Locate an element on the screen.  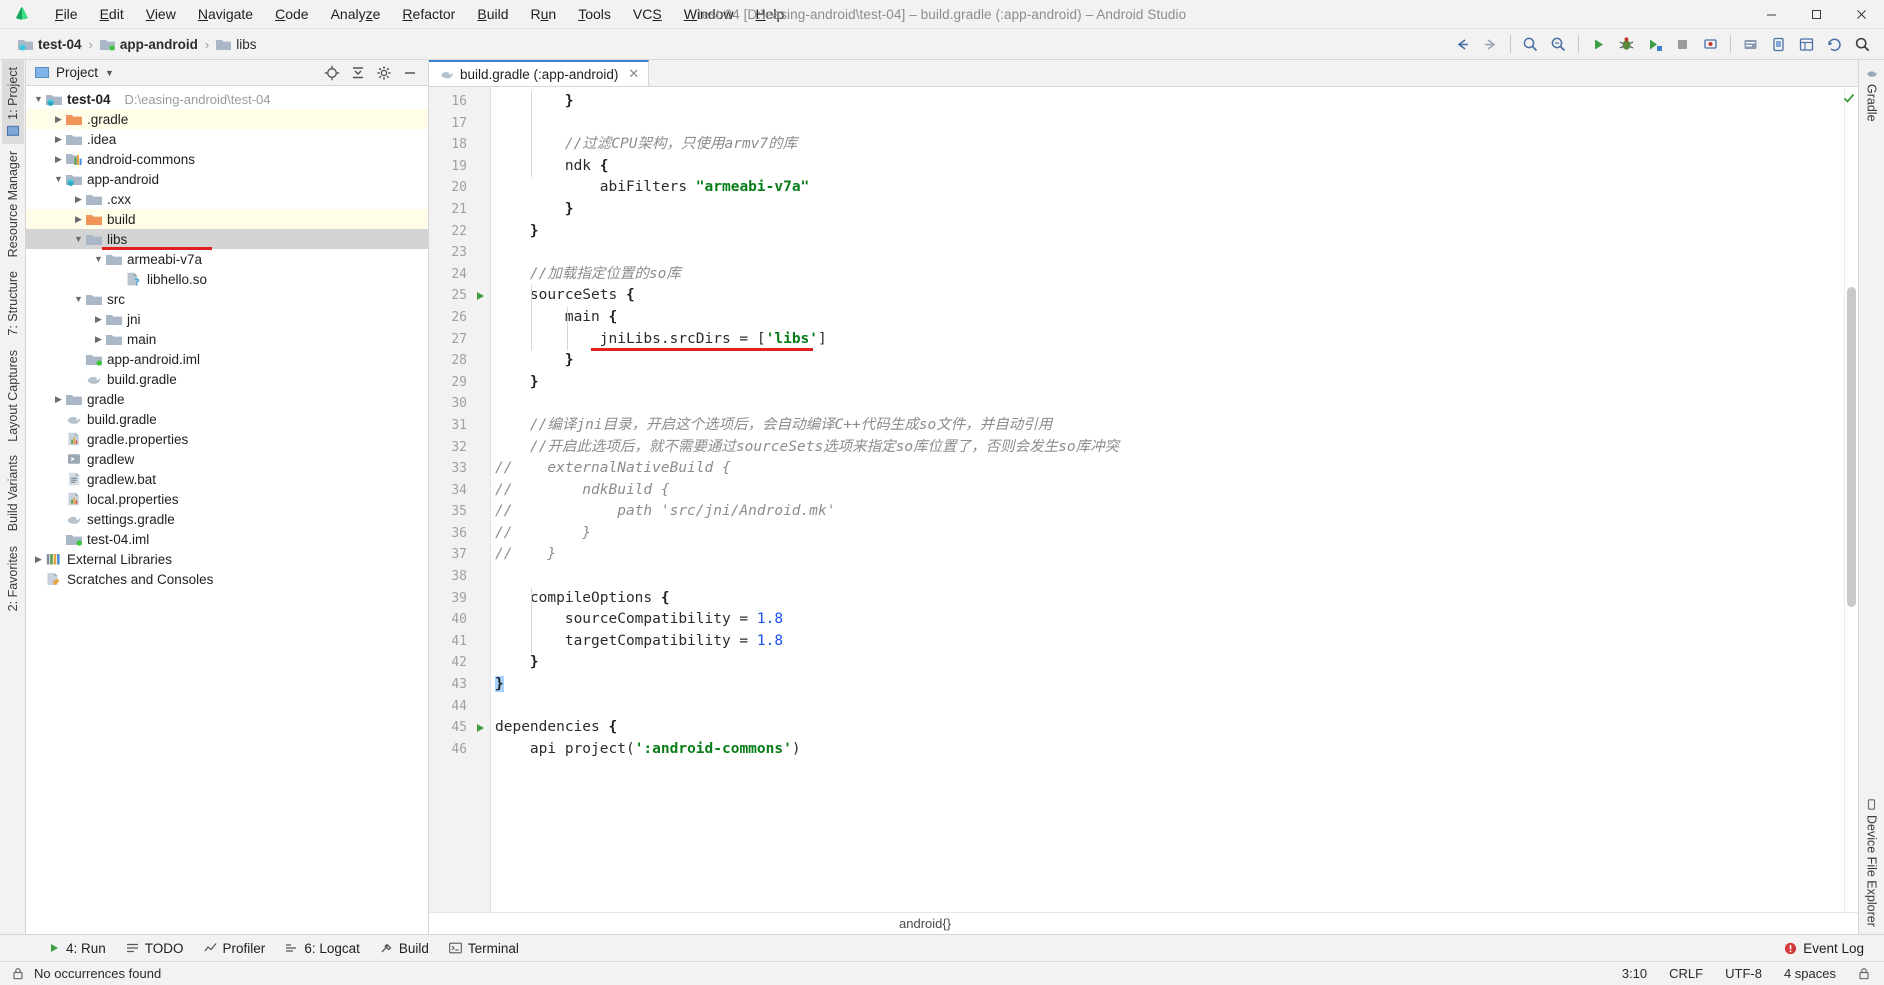
sidebar-item-resource-manager: Resource Manager is located at coordinates (13, 204).